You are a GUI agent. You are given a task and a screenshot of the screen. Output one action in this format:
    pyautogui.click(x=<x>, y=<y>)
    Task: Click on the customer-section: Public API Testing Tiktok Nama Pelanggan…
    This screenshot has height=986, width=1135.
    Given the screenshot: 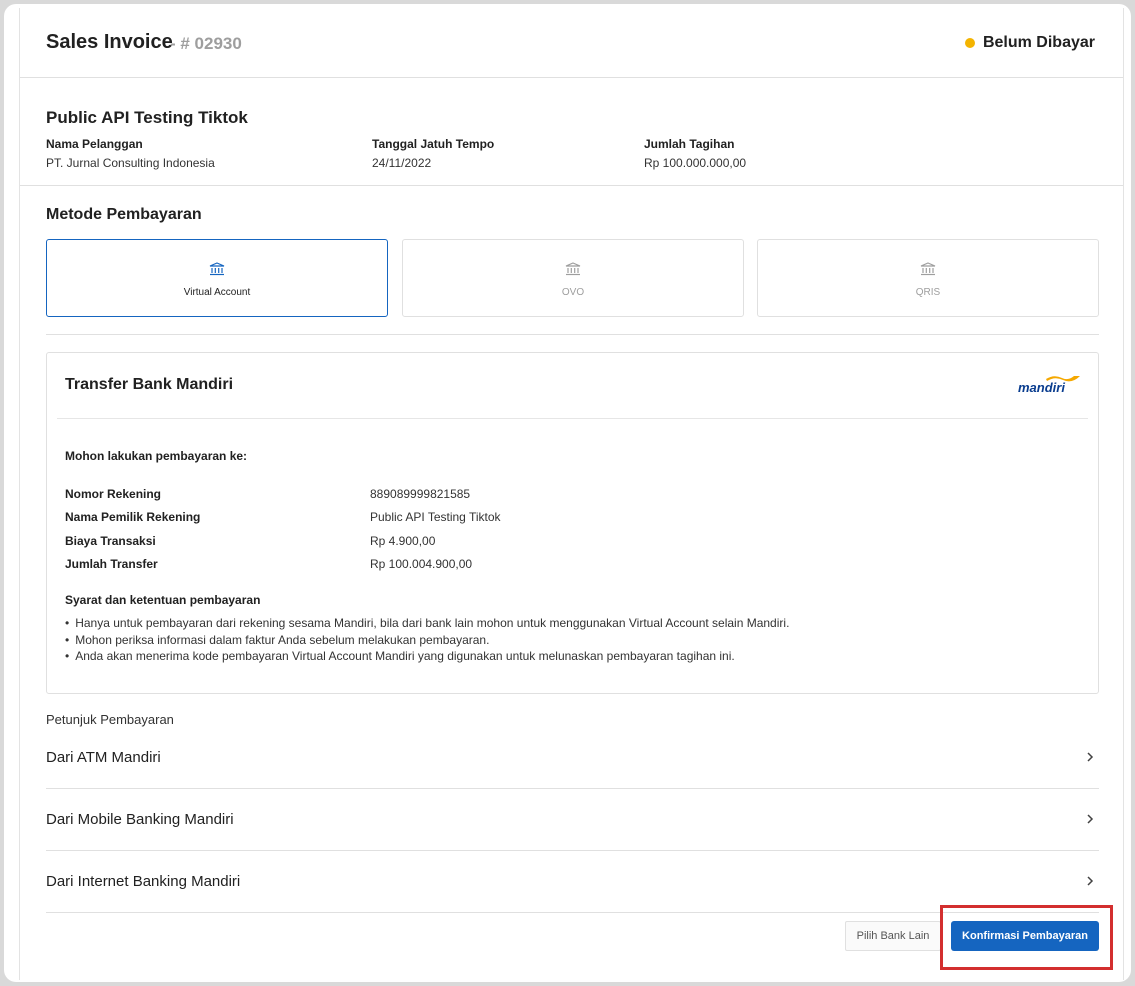 What is the action you would take?
    pyautogui.click(x=571, y=132)
    